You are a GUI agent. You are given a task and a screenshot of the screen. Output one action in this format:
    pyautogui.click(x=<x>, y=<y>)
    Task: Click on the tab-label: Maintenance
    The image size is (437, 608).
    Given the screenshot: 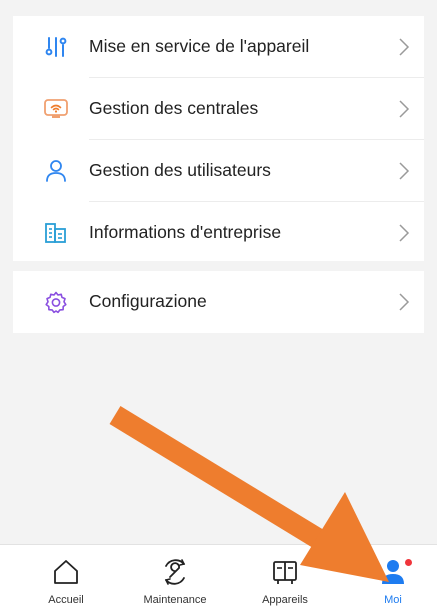 What is the action you would take?
    pyautogui.click(x=175, y=600)
    